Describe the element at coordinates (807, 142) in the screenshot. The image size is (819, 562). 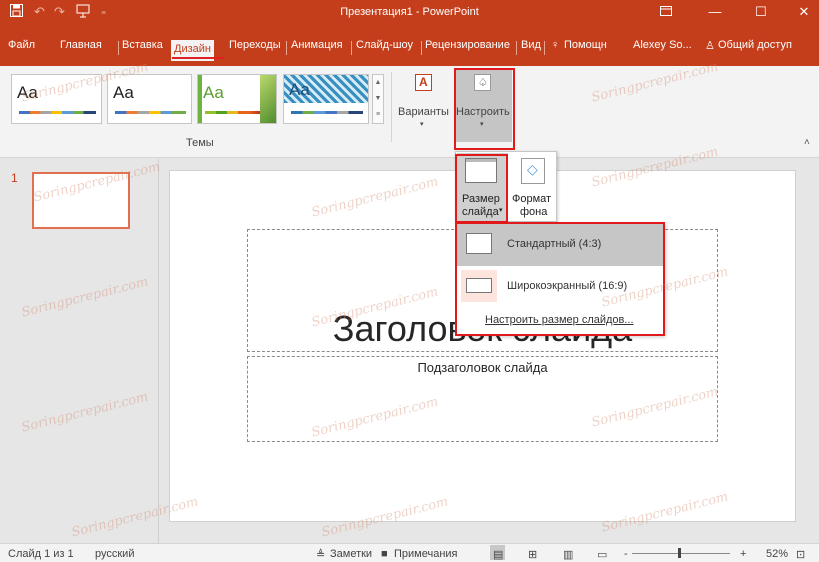
I see `collapse-ribbon-icon: ˄` at that location.